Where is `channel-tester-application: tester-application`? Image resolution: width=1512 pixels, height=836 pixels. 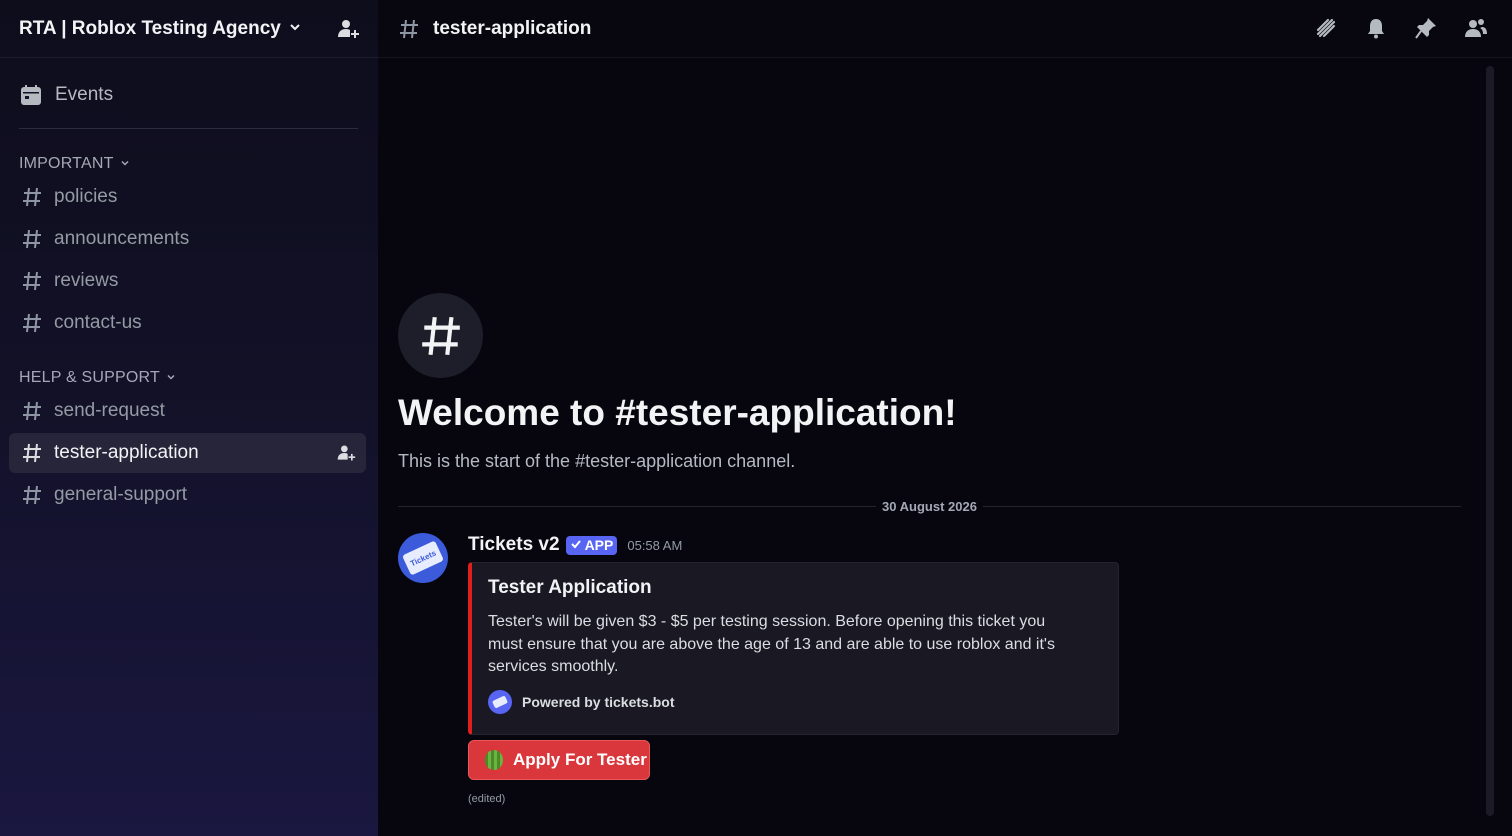 channel-tester-application: tester-application is located at coordinates (187, 453).